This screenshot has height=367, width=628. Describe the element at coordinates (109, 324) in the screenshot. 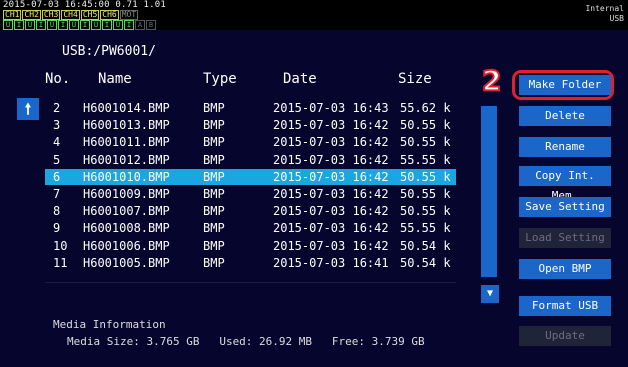

I see `media-info-title: Media Information` at that location.